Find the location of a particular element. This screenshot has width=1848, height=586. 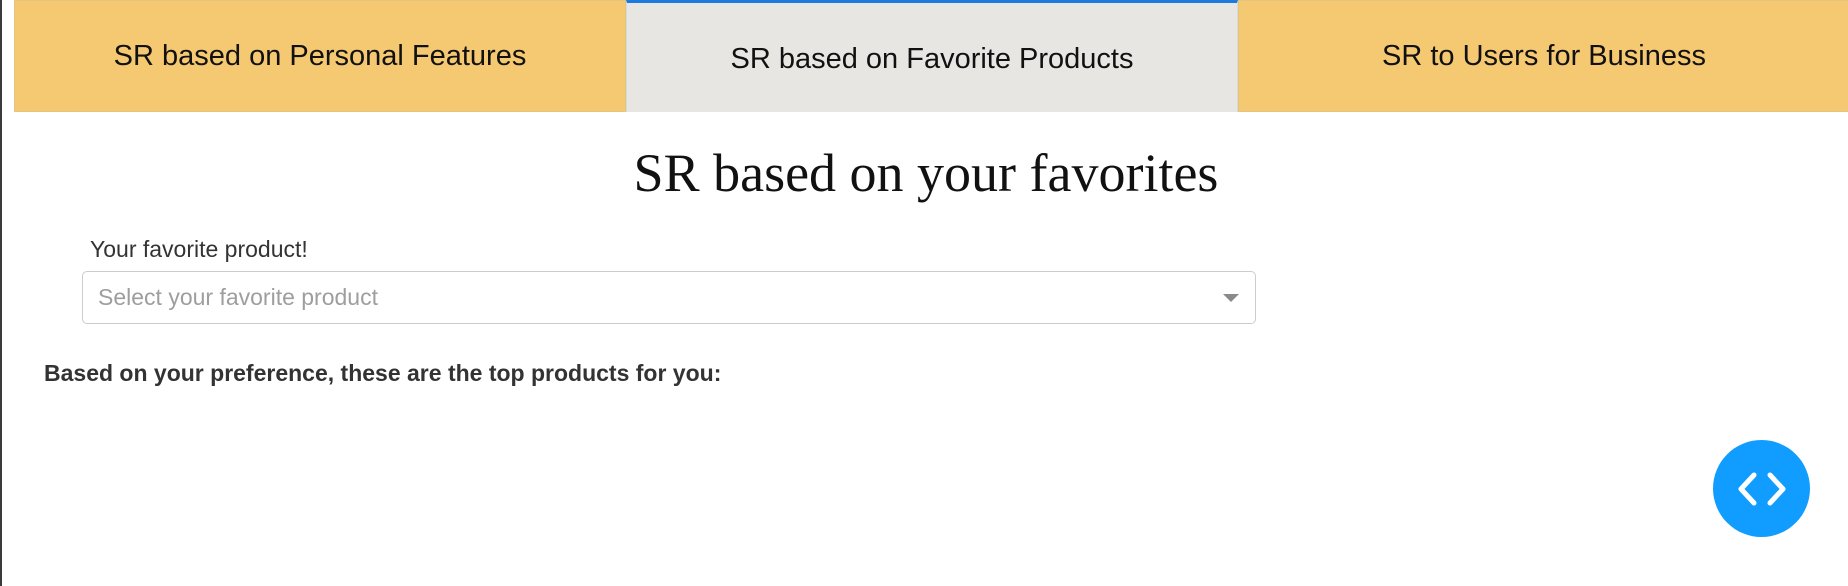

tab-users-for-business: SR to Users for Business is located at coordinates (1543, 56).